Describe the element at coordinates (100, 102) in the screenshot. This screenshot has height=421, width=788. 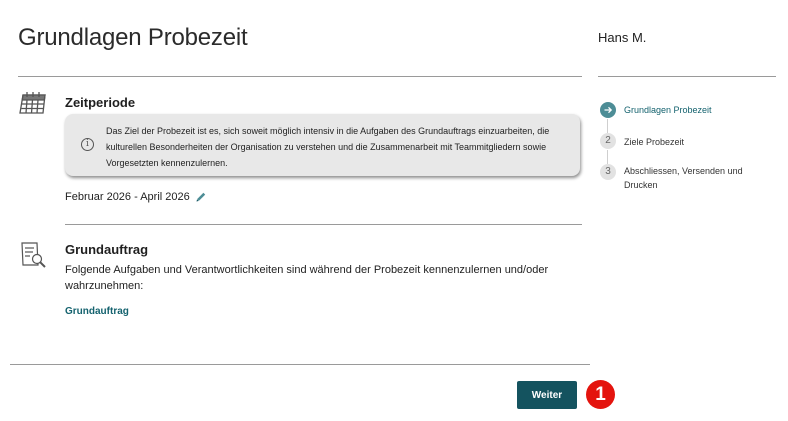
I see `section-heading-period: Zeitperiode` at that location.